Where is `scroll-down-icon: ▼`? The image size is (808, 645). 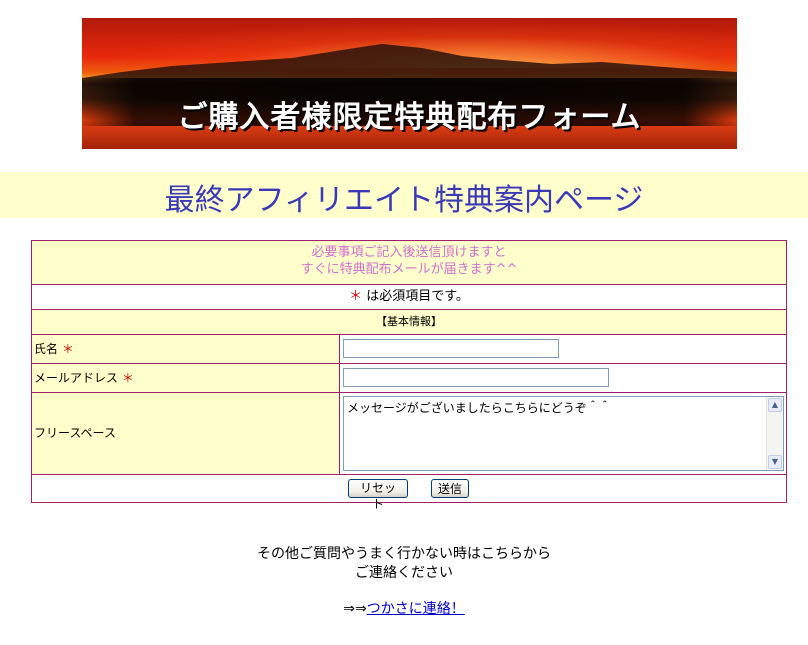 scroll-down-icon: ▼ is located at coordinates (775, 462).